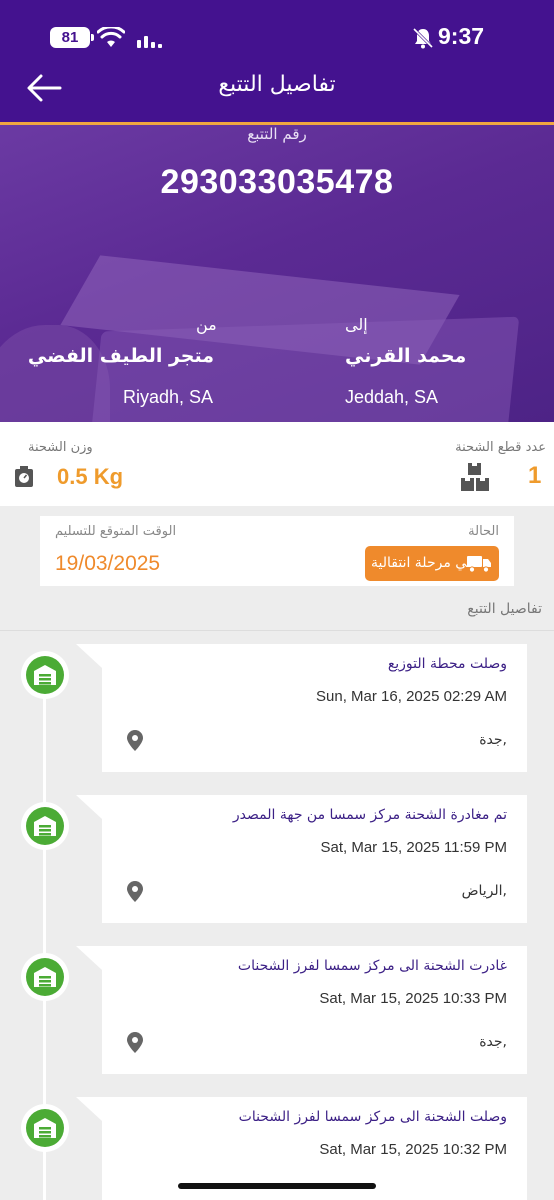 This screenshot has width=554, height=1200. Describe the element at coordinates (356, 324) in the screenshot. I see `recipient-label: إلى` at that location.